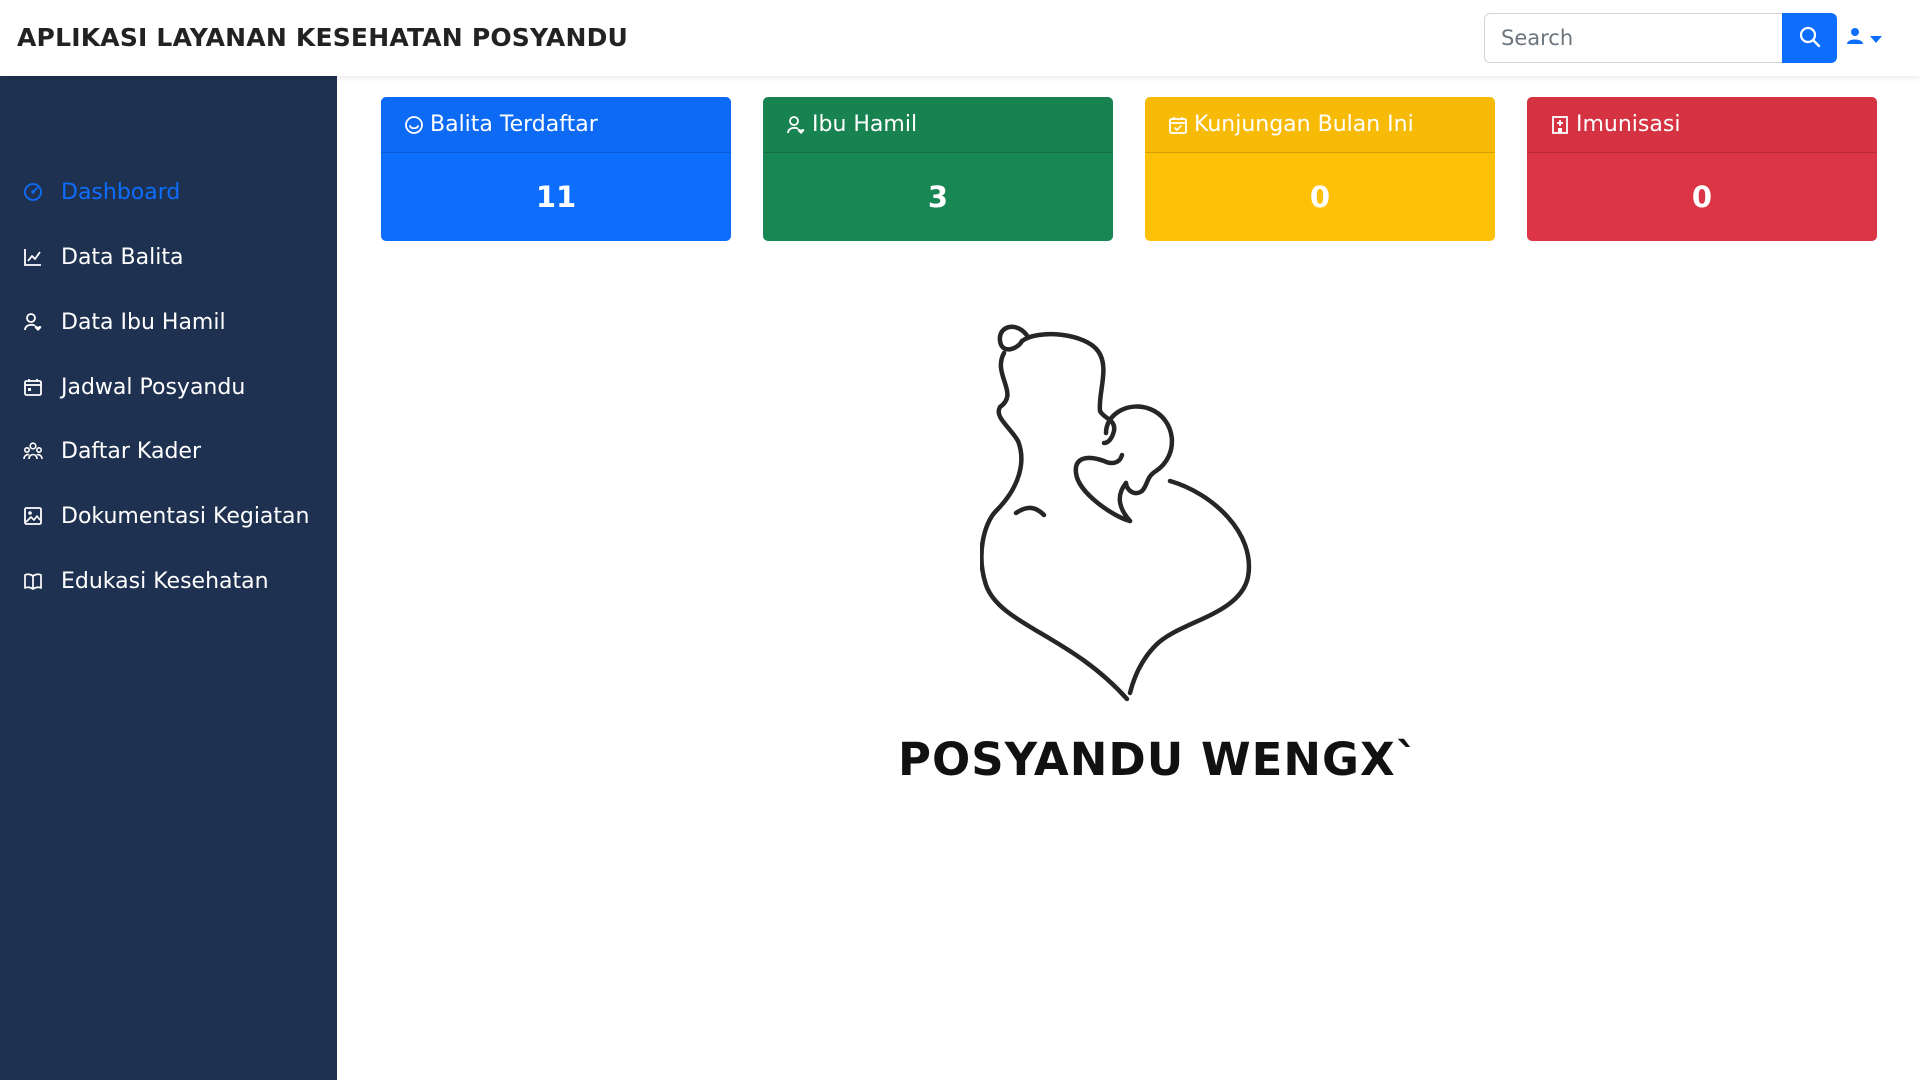  I want to click on calendar-icon, so click(33, 387).